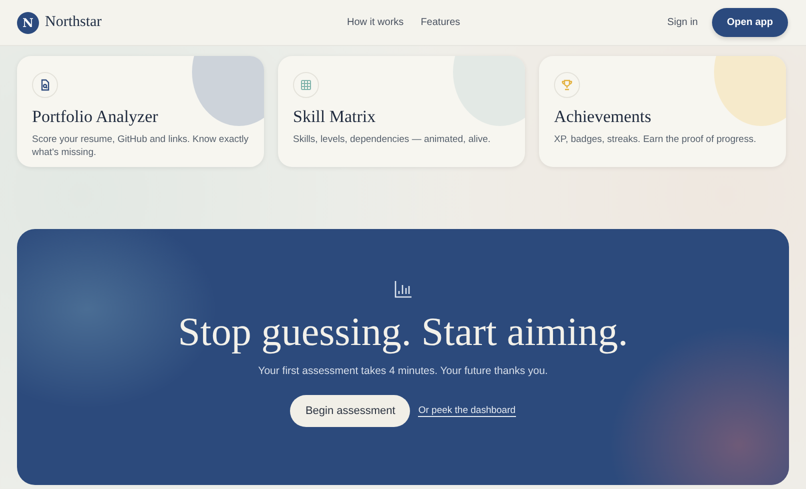 The height and width of the screenshot is (489, 806). What do you see at coordinates (567, 85) in the screenshot?
I see `trophy-icon` at bounding box center [567, 85].